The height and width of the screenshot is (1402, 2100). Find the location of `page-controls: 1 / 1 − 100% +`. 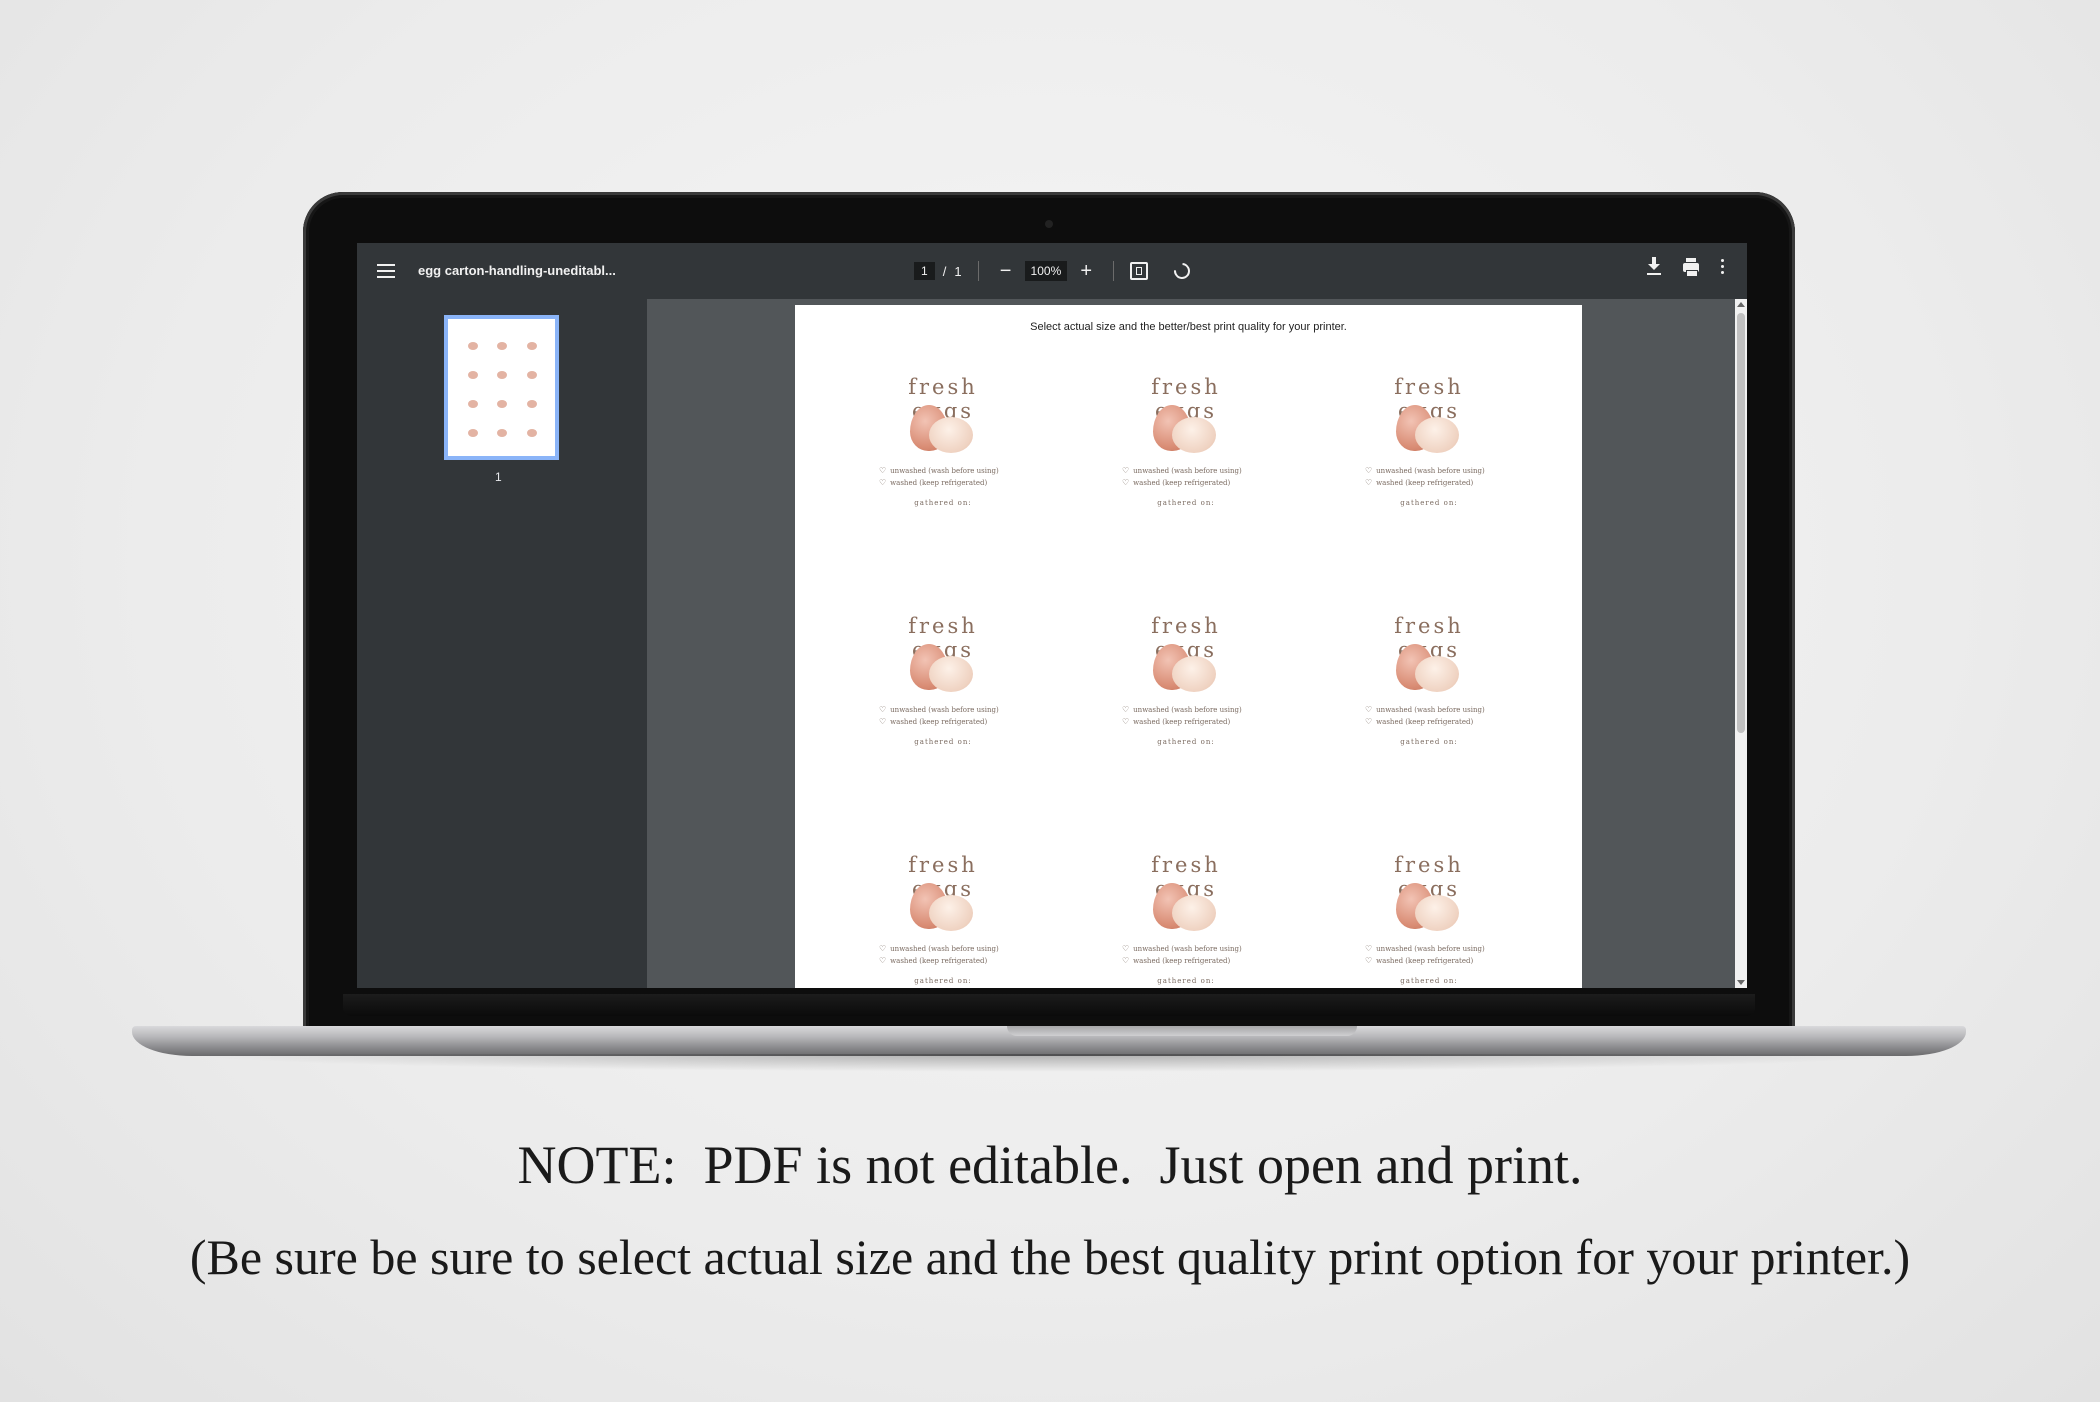

page-controls: 1 / 1 − 100% + is located at coordinates (1054, 271).